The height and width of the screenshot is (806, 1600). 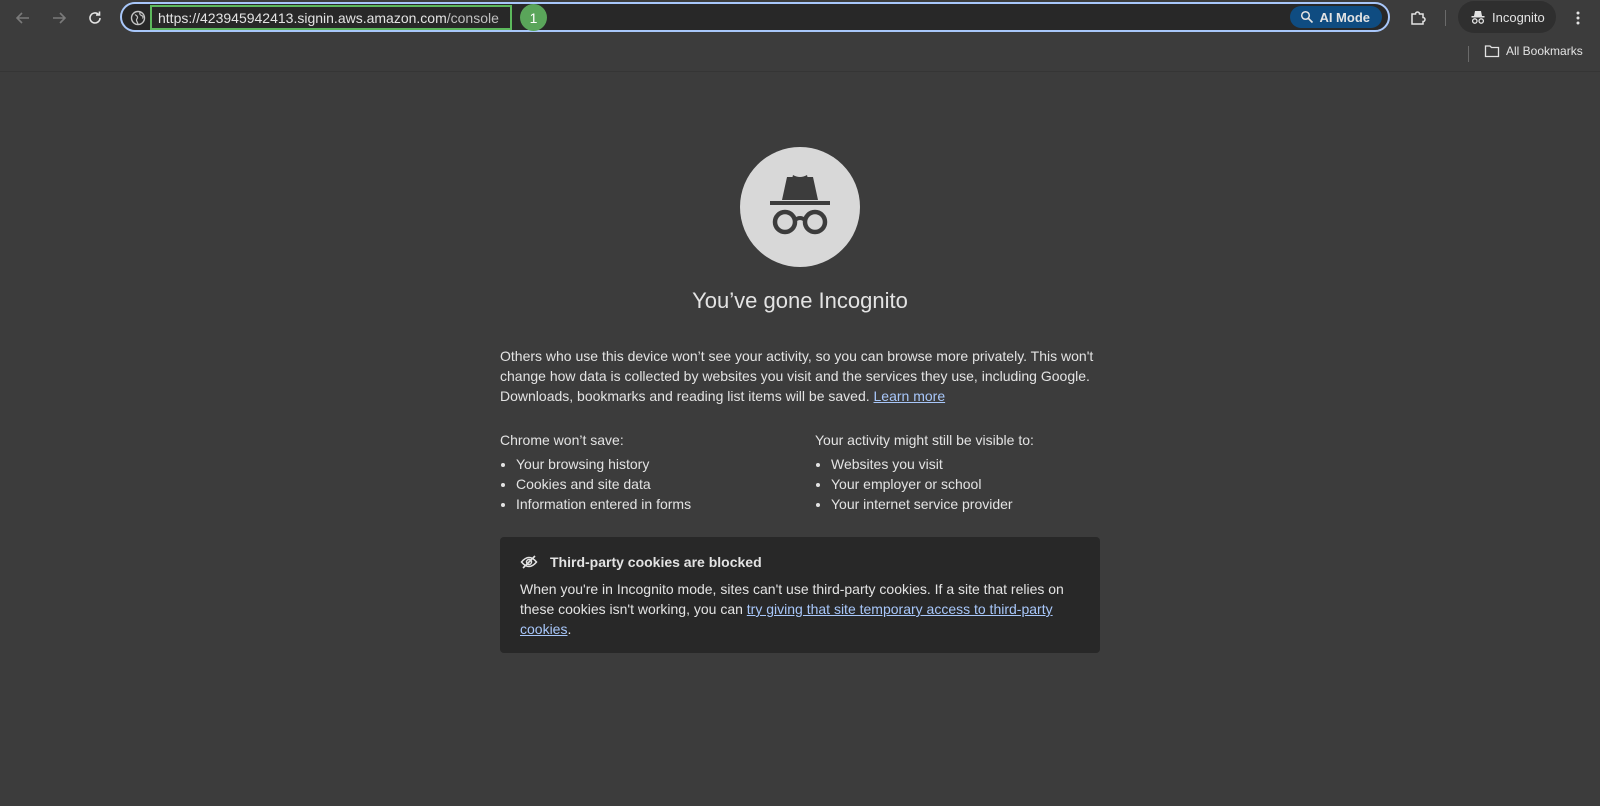 I want to click on arrow-right-icon, so click(x=60, y=18).